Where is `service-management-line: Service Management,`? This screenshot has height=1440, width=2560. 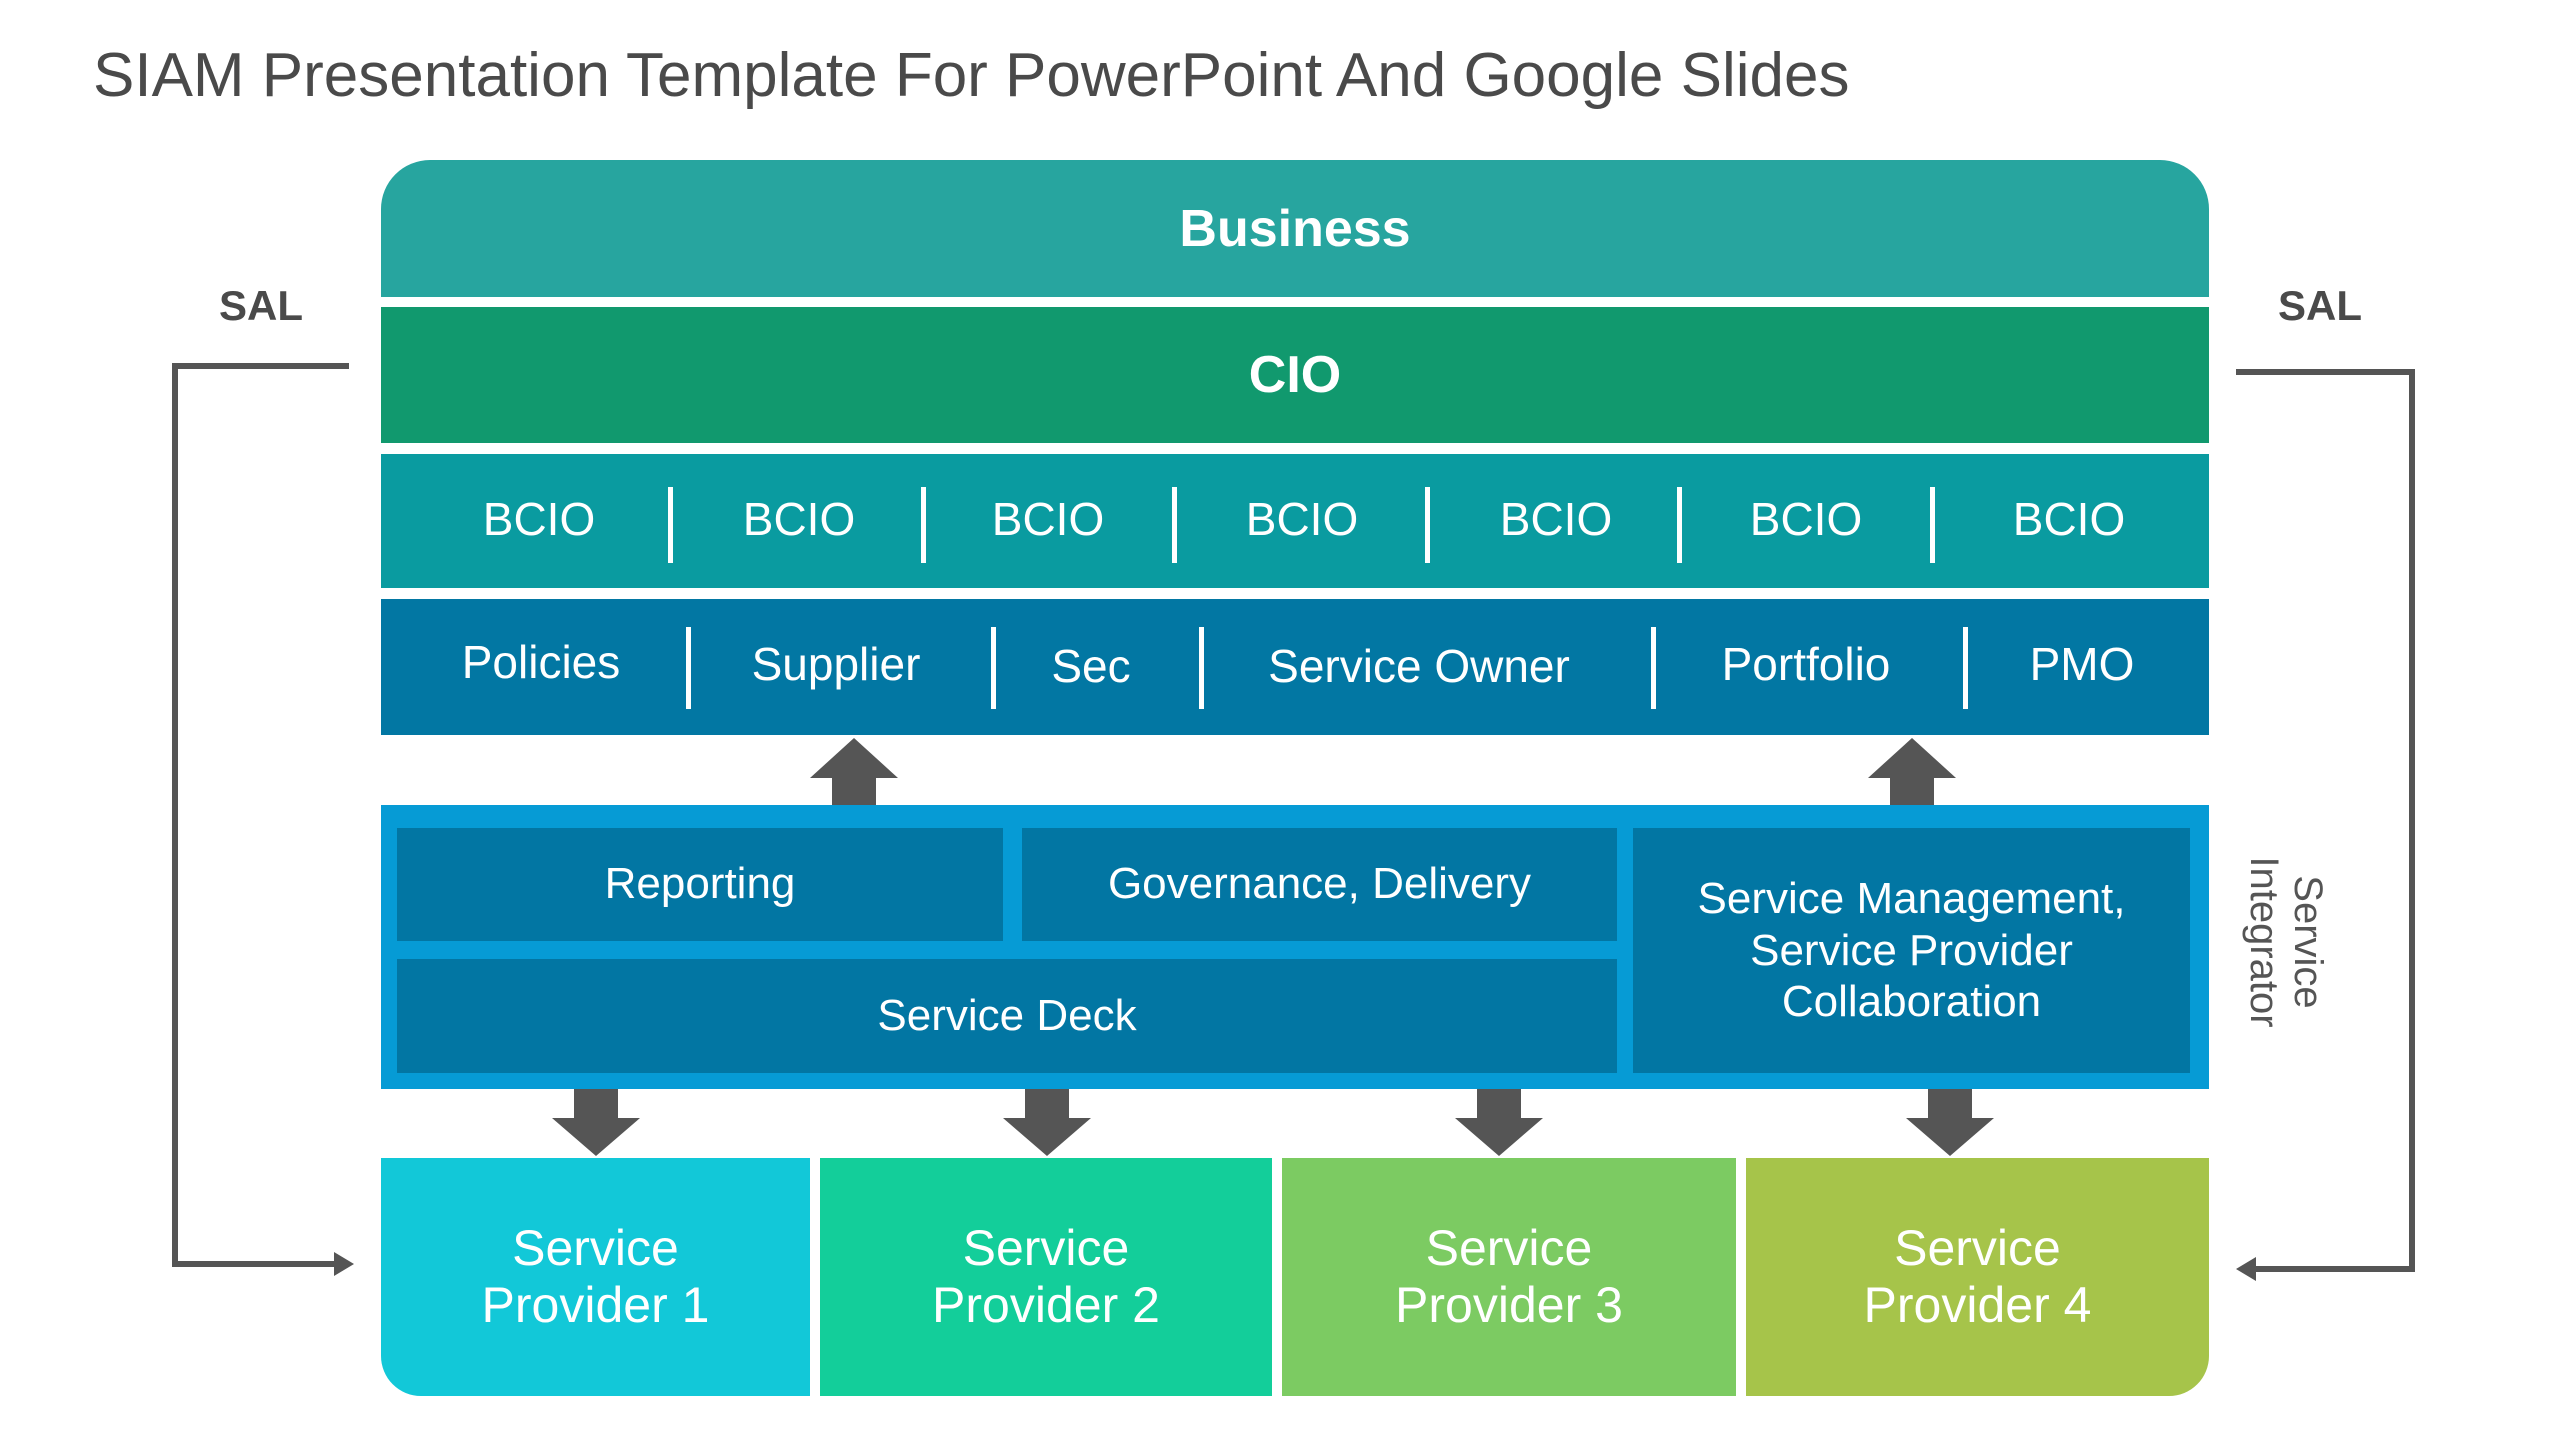
service-management-line: Service Management, is located at coordinates (1911, 898).